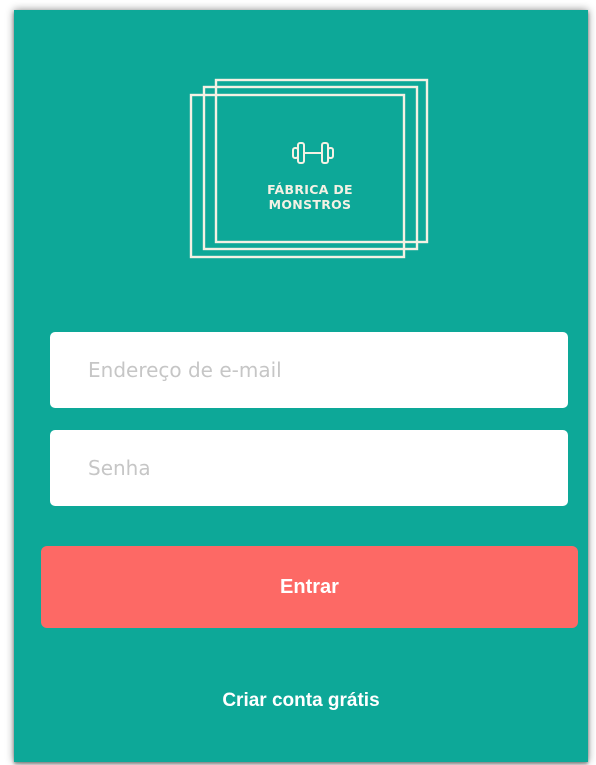 This screenshot has height=765, width=596. What do you see at coordinates (310, 204) in the screenshot?
I see `brand-name-line-2: MONSTROS` at bounding box center [310, 204].